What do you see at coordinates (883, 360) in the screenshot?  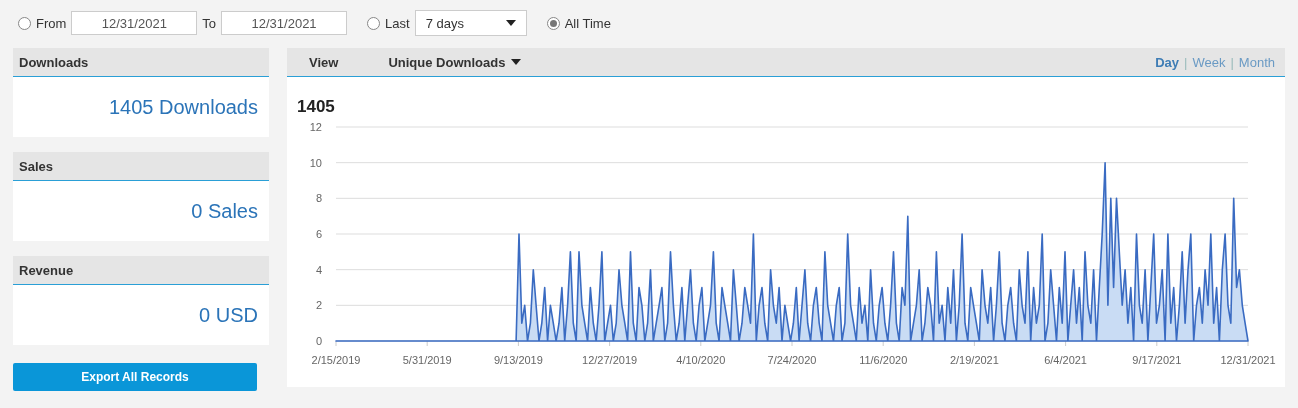 I see `x-axis-label: 11/6/2020` at bounding box center [883, 360].